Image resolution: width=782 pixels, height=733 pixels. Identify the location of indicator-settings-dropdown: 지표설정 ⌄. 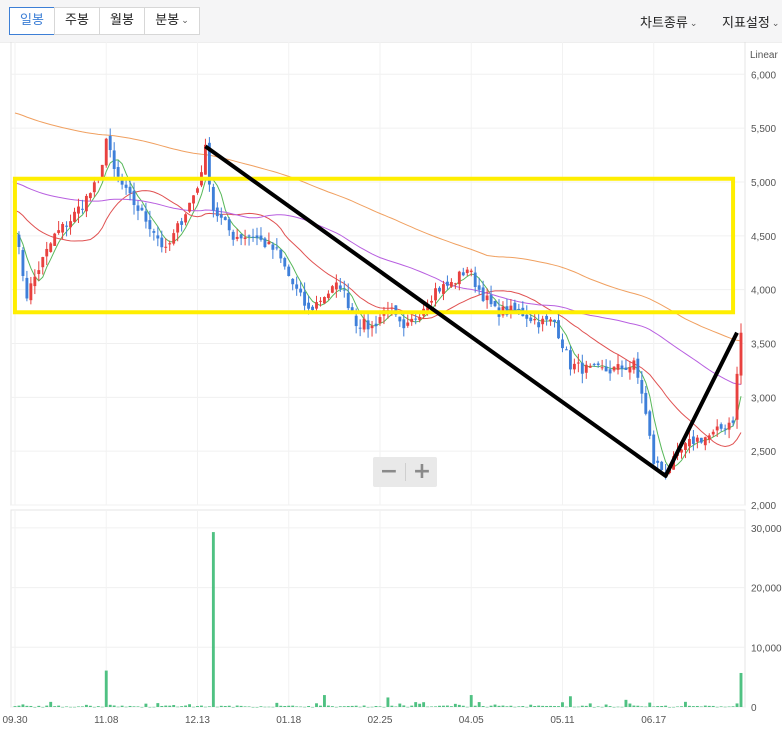
(750, 21).